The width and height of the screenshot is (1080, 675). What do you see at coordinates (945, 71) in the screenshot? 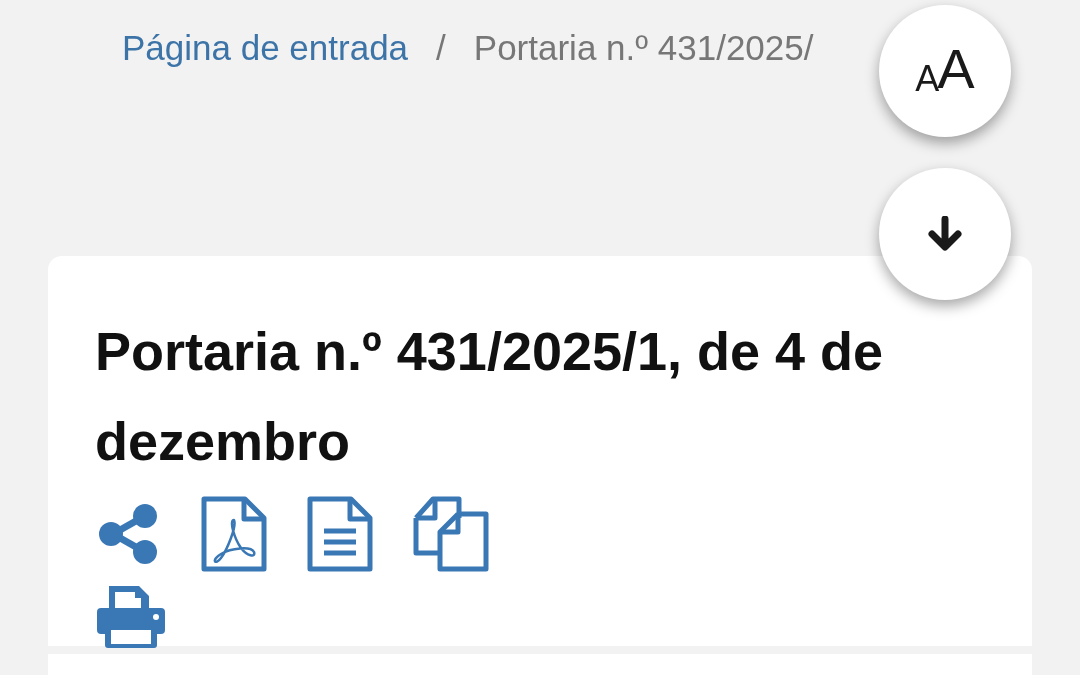
I see `font-size-button: AA` at bounding box center [945, 71].